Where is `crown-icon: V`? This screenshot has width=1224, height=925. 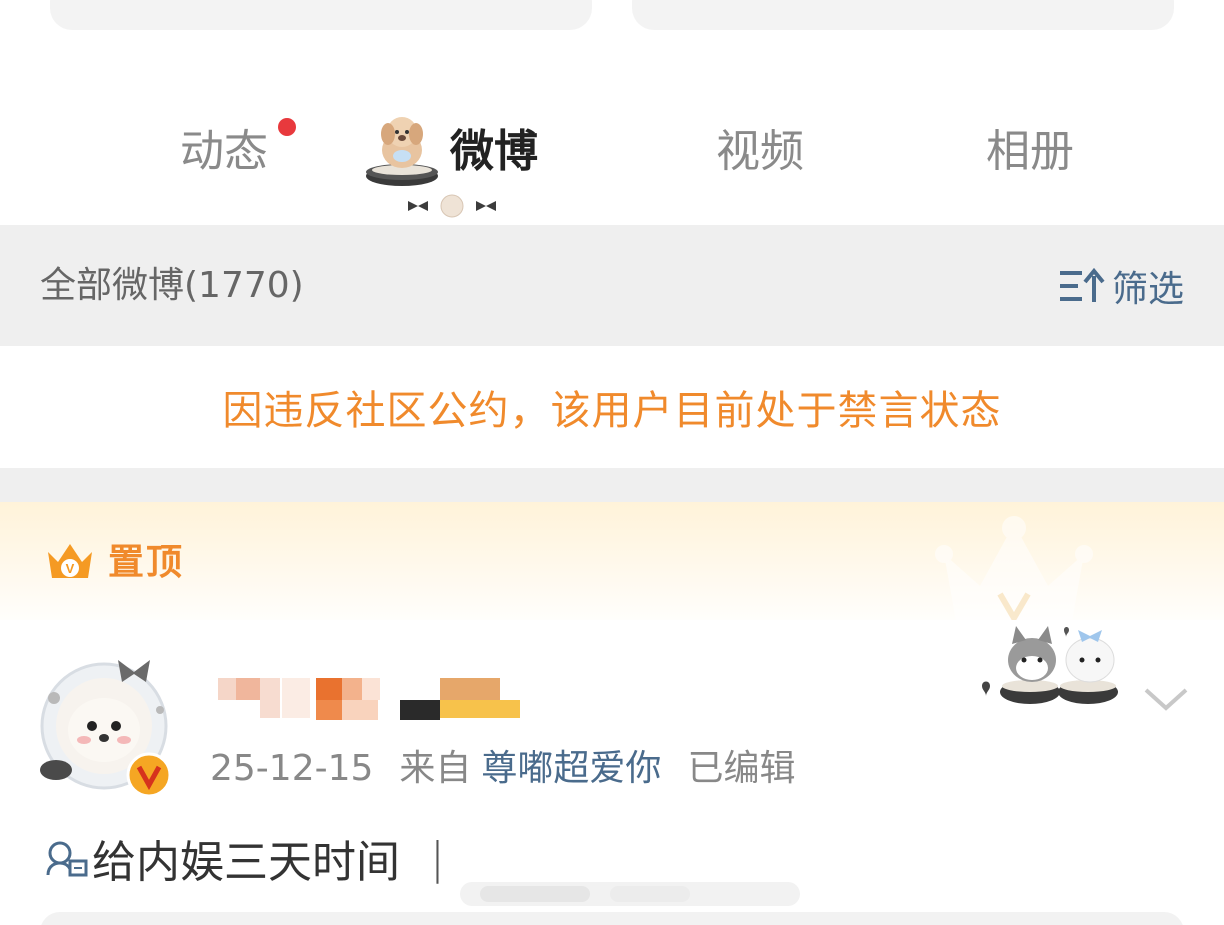 crown-icon: V is located at coordinates (70, 561).